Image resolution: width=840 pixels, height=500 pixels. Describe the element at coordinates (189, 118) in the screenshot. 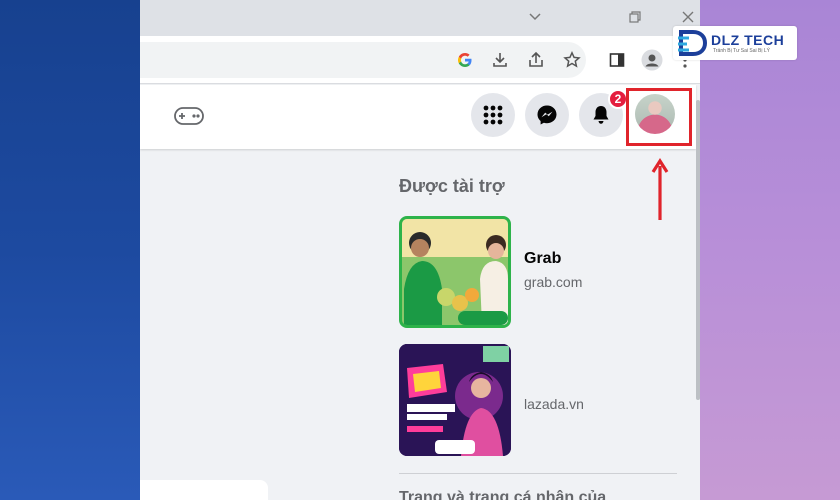

I see `gaming-icon` at that location.